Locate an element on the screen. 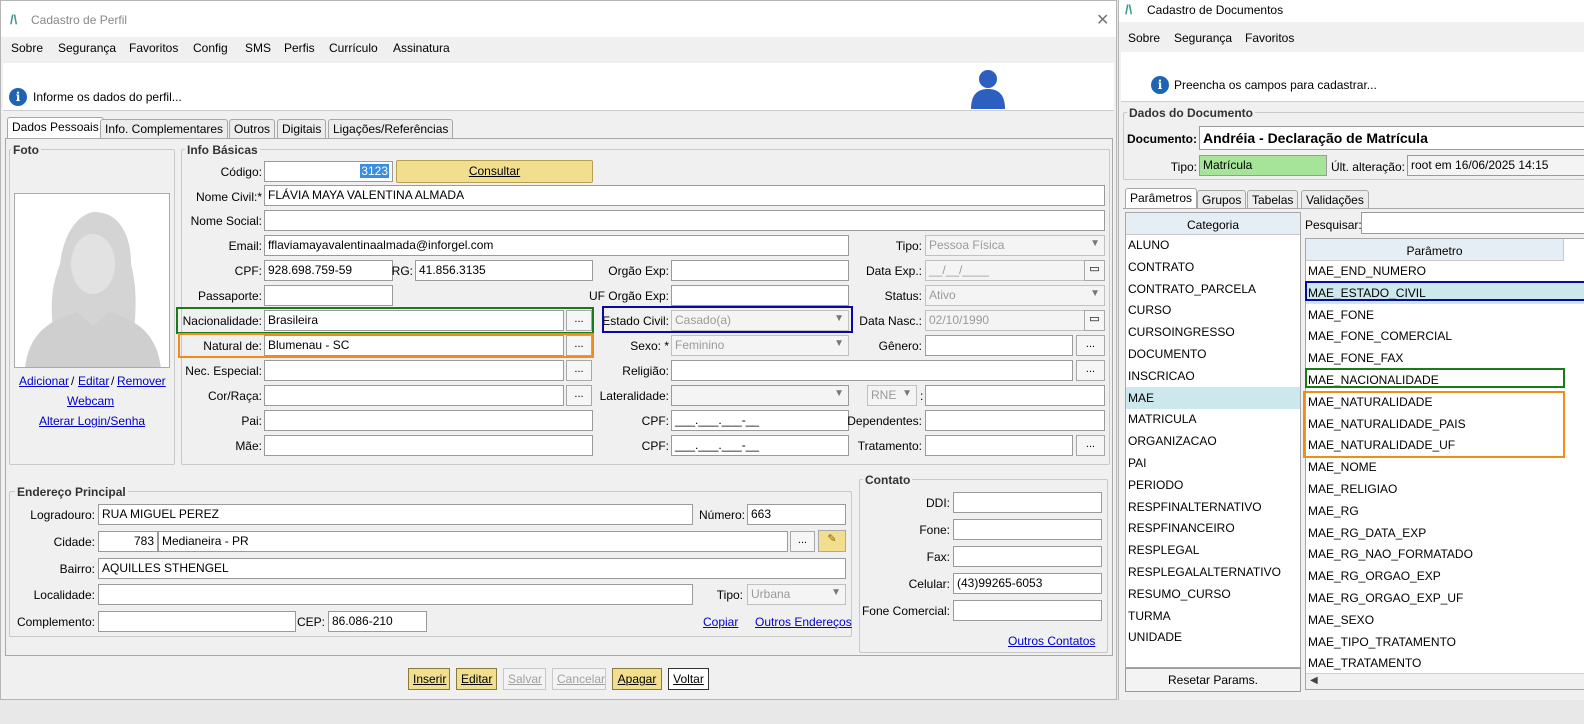 The width and height of the screenshot is (1584, 724). categoria-item: RESPFINANCEIRO is located at coordinates (1213, 528).